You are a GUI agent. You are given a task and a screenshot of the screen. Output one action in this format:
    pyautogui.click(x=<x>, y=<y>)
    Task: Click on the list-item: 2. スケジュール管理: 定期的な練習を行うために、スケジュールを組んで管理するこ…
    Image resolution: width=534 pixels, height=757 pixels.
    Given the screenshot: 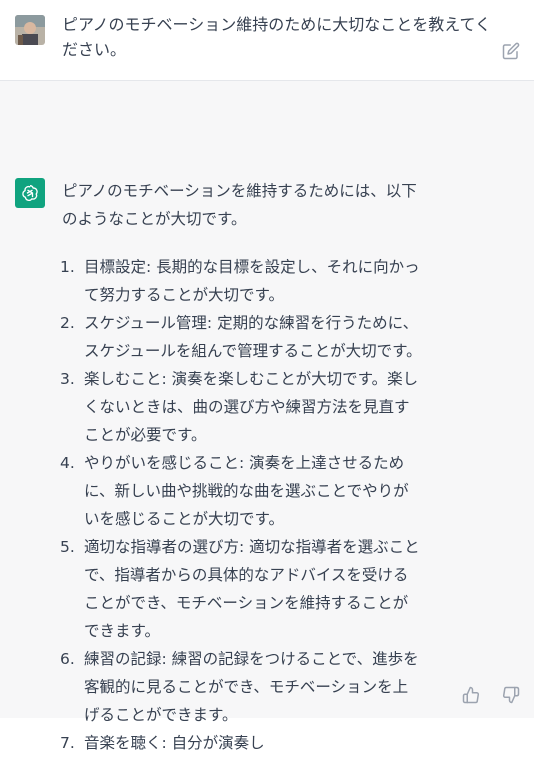 What is the action you would take?
    pyautogui.click(x=241, y=337)
    